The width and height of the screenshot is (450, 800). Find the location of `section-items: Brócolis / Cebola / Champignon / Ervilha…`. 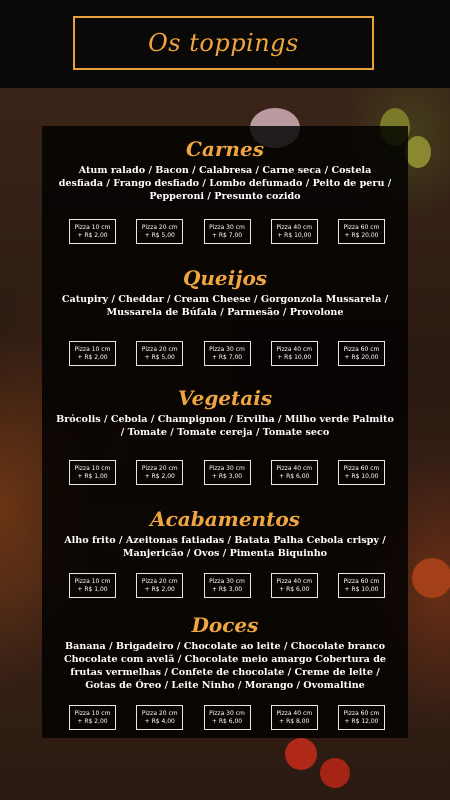

section-items: Brócolis / Cebola / Champignon / Ervilha… is located at coordinates (225, 426).